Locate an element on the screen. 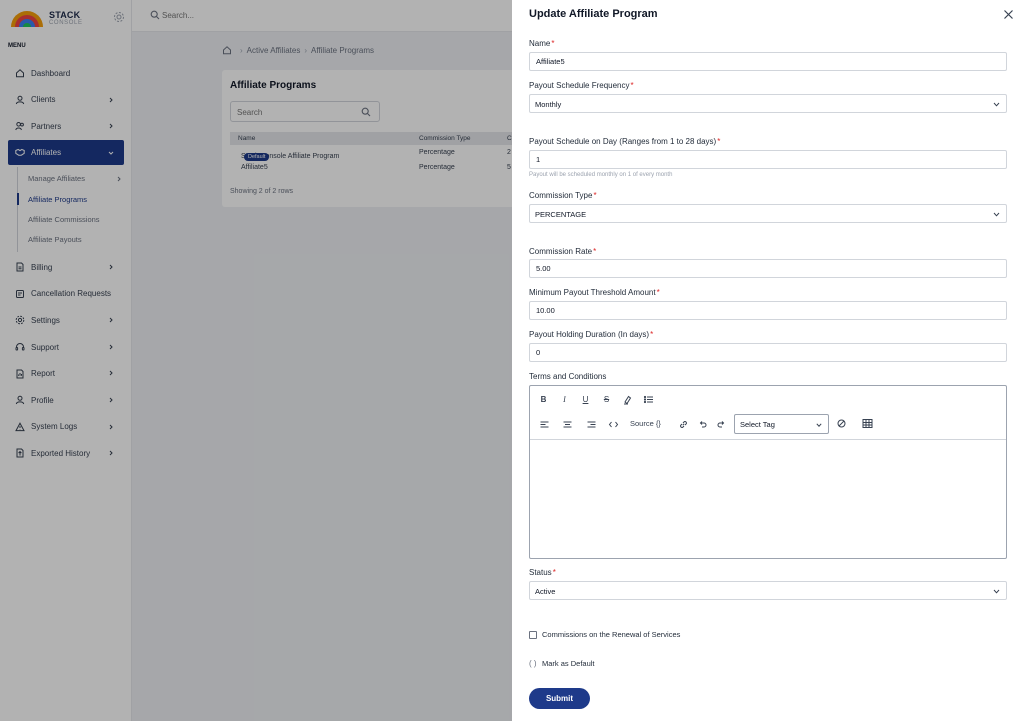 Image resolution: width=1024 pixels, height=721 pixels. label-text: Minimum Payout Threshold Amount is located at coordinates (592, 292).